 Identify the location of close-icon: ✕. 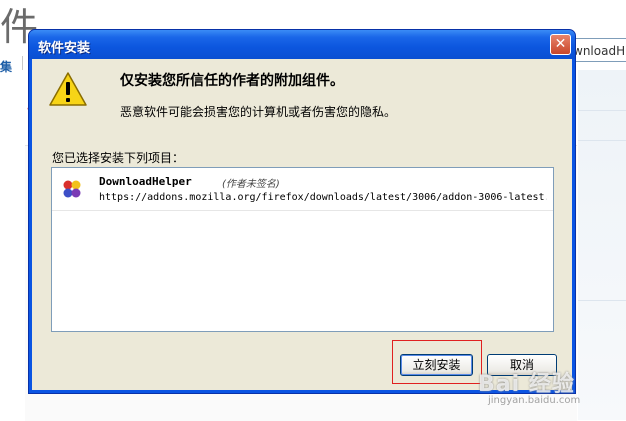
(560, 44).